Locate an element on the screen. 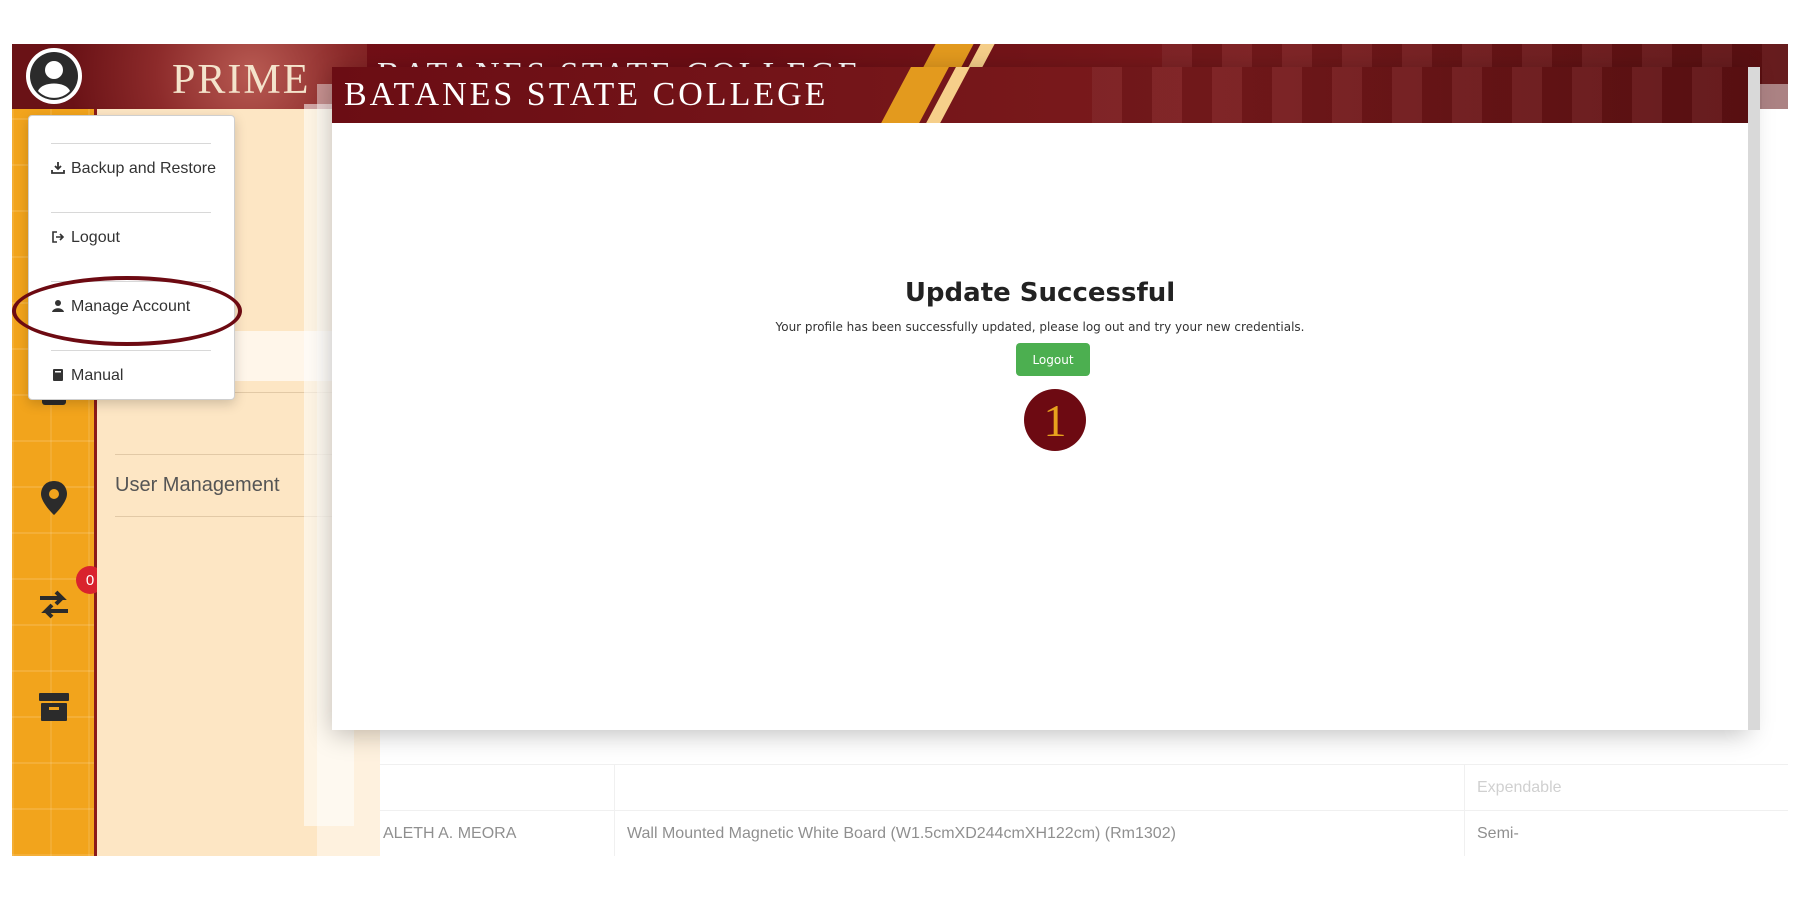 The width and height of the screenshot is (1800, 900). menu-item-label: Manual is located at coordinates (97, 375).